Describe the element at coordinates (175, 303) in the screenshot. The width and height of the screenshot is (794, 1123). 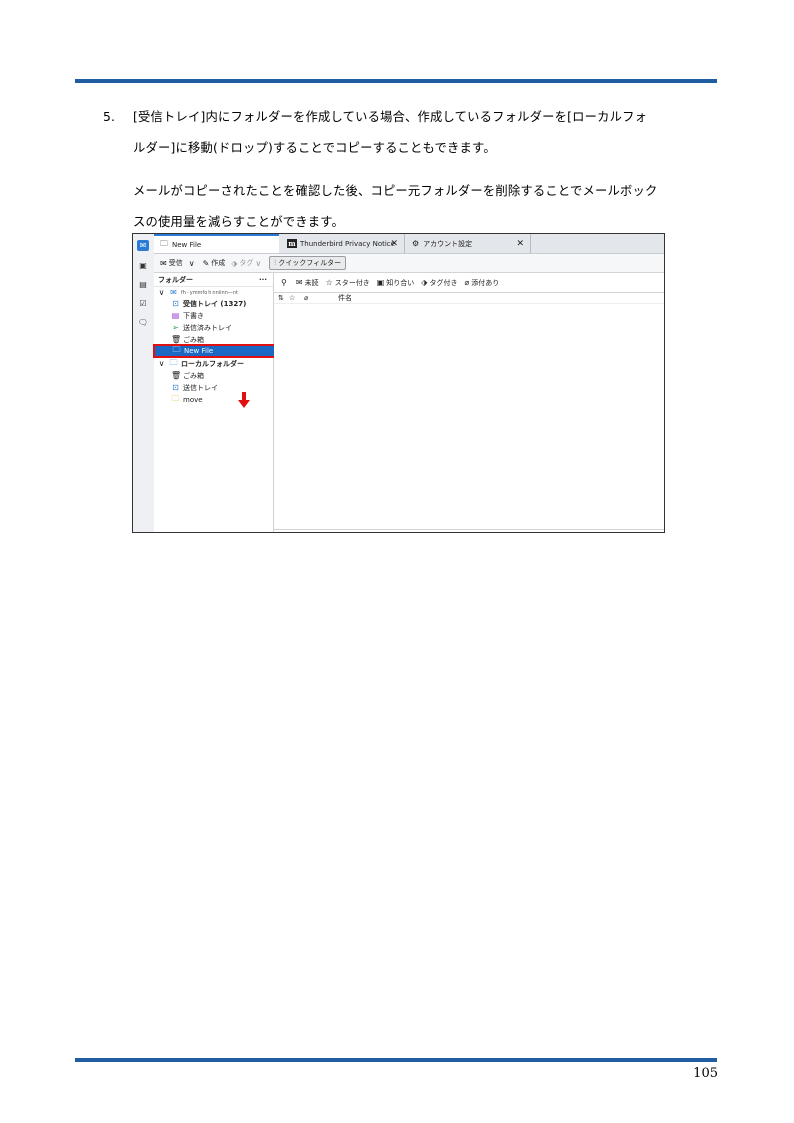
I see `inbox-icon: ⊡` at that location.